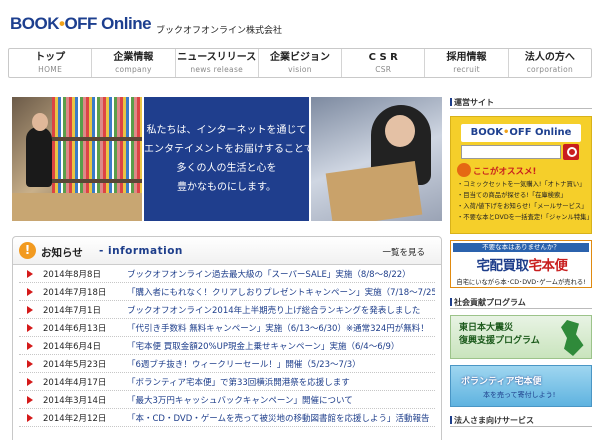 This screenshot has width=600, height=440. What do you see at coordinates (550, 69) in the screenshot?
I see `nav-label-en: corporation` at bounding box center [550, 69].